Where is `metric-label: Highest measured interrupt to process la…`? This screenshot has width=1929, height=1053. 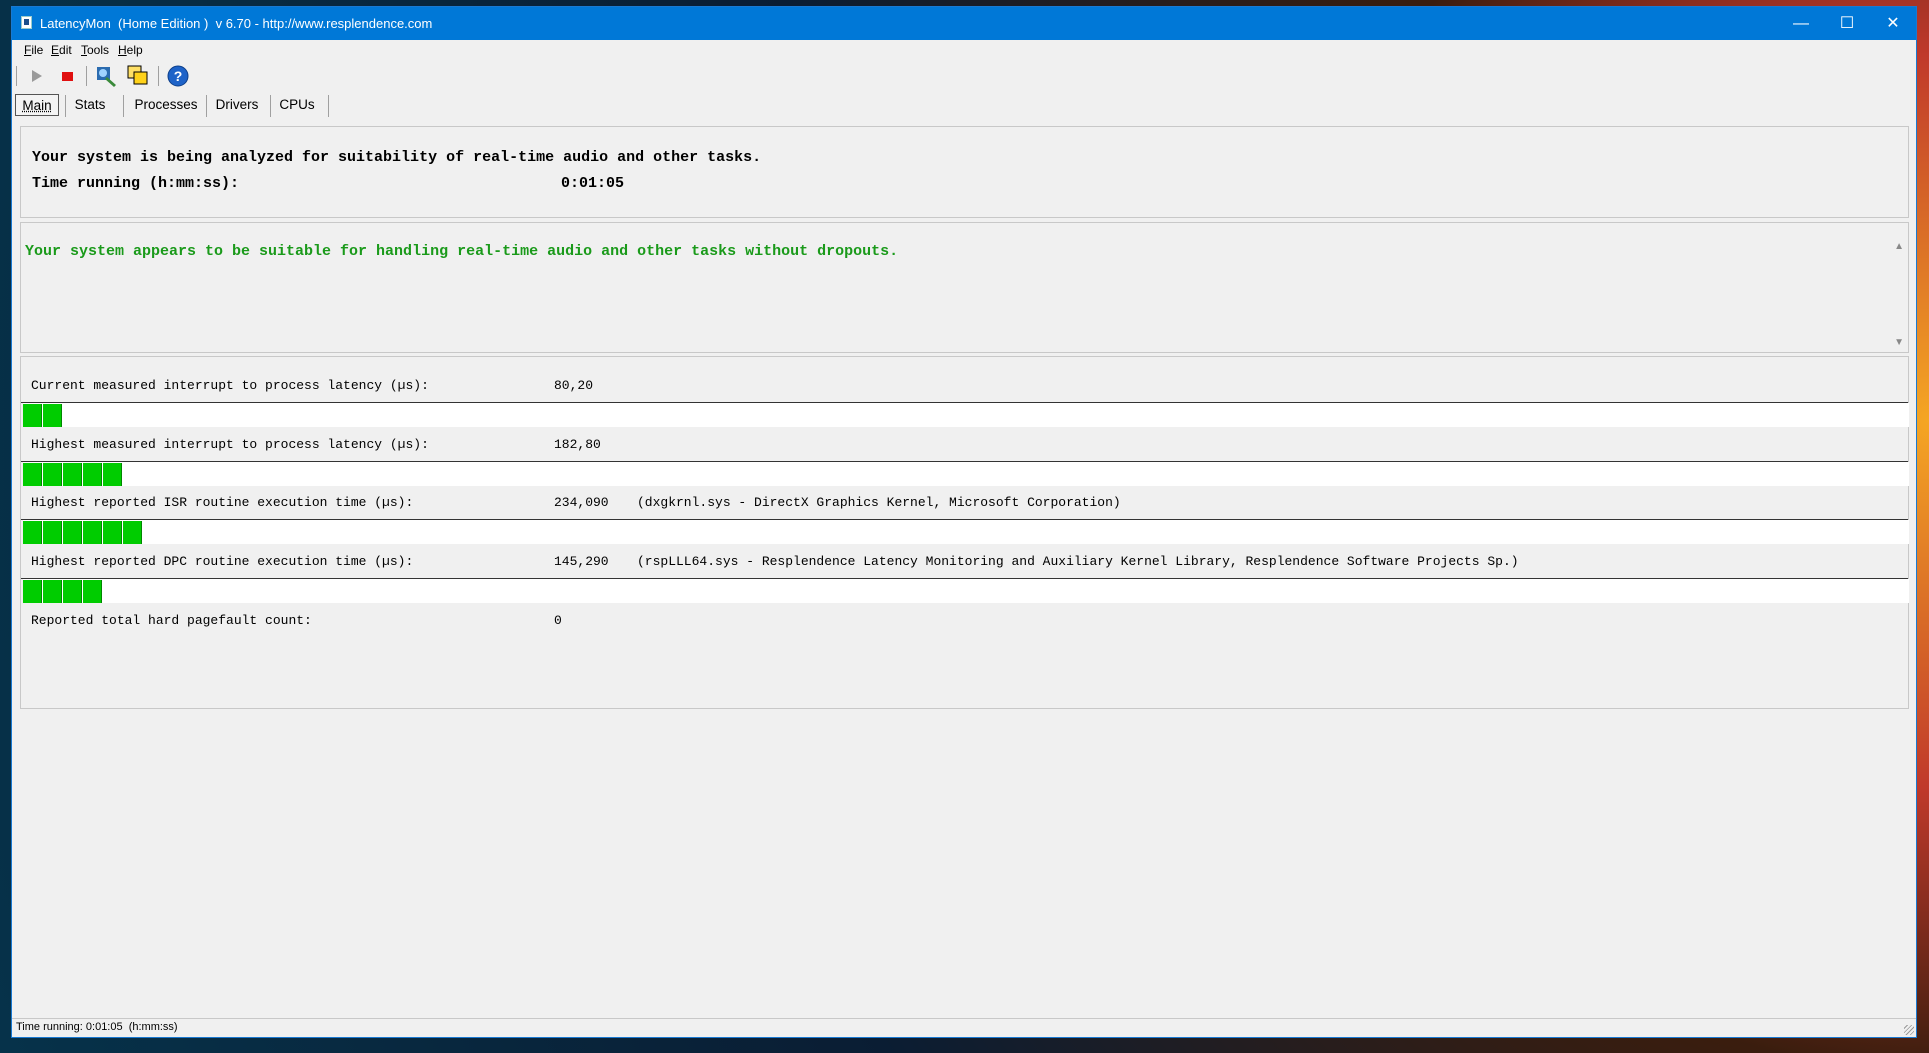 metric-label: Highest measured interrupt to process la… is located at coordinates (230, 444).